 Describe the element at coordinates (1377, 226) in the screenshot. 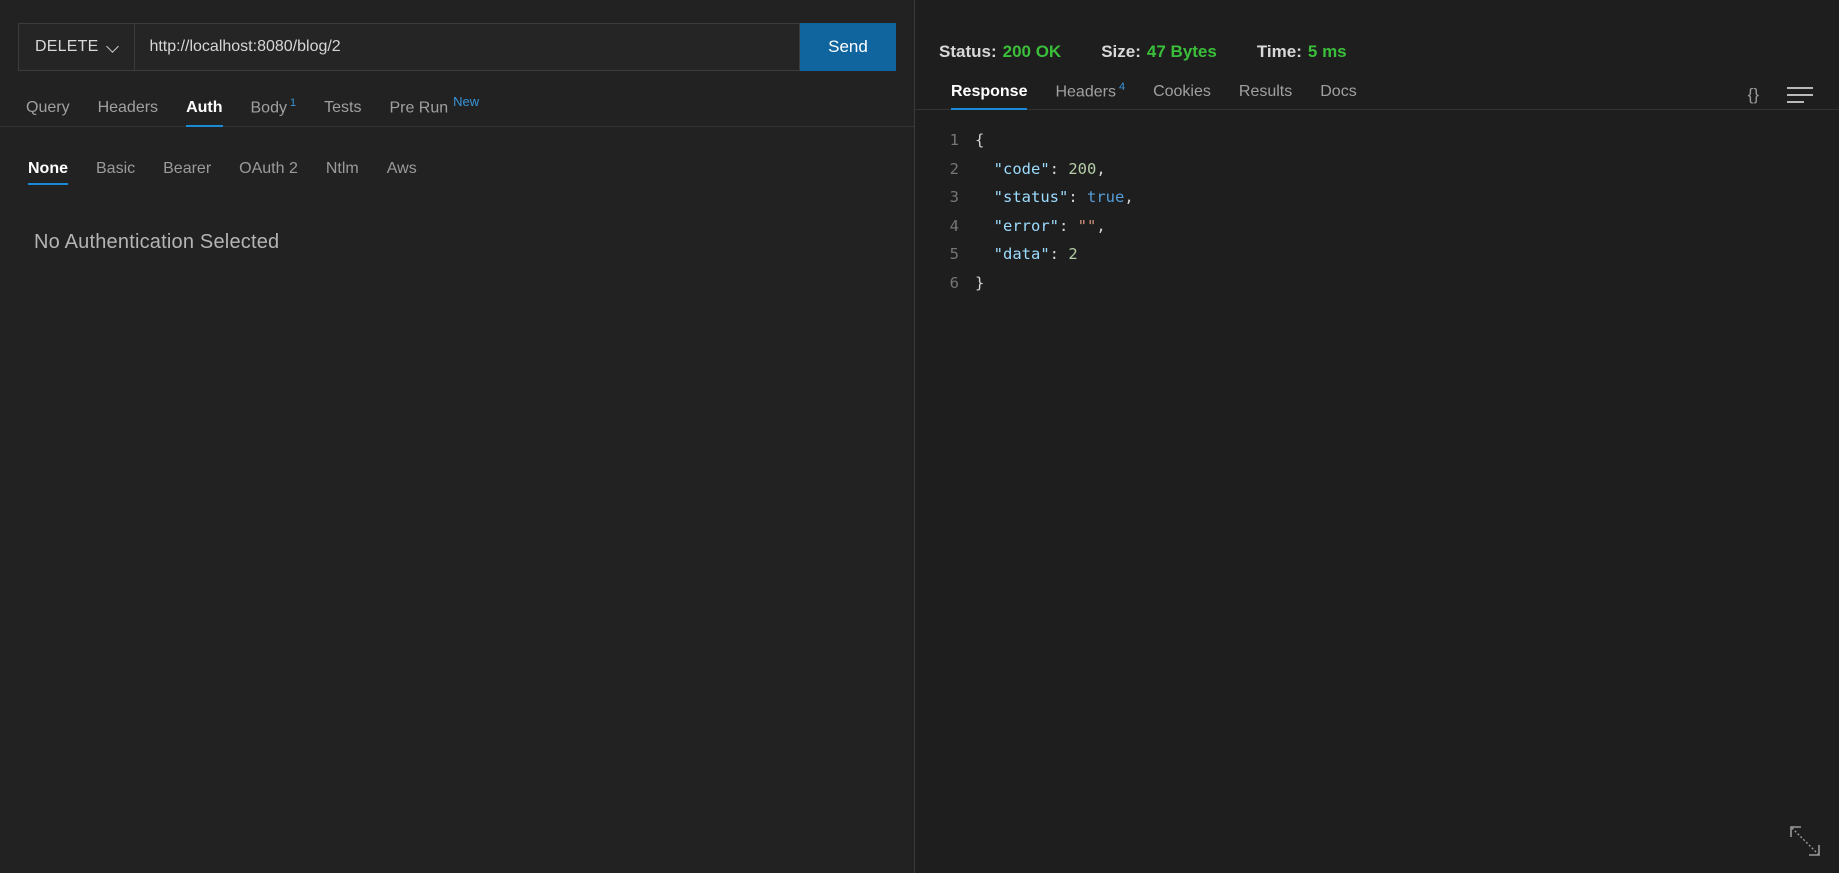

I see `code-line: 4 "error": "",` at that location.